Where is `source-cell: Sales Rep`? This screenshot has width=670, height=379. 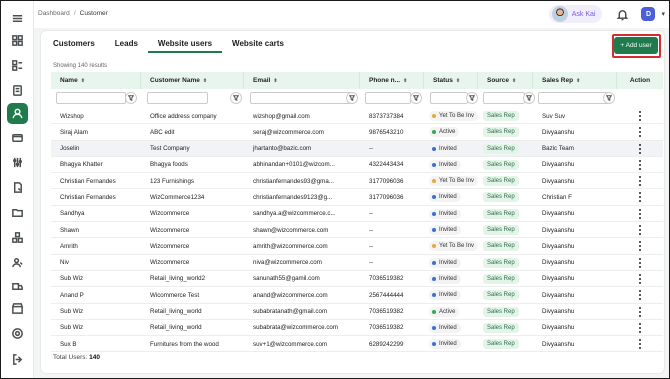
source-cell: Sales Rep is located at coordinates (505, 181).